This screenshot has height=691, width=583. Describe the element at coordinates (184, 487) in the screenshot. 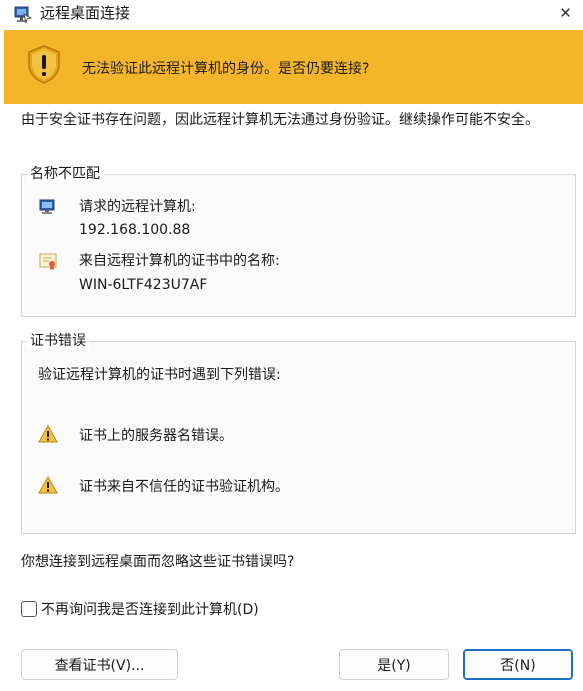

I see `error-item: 证书来自不信任的证书验证机构。` at that location.